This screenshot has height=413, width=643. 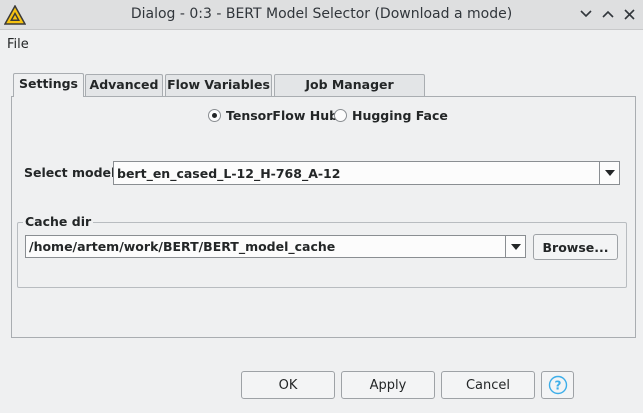 I want to click on cache-dir-group-title: Cache dir, so click(x=58, y=221).